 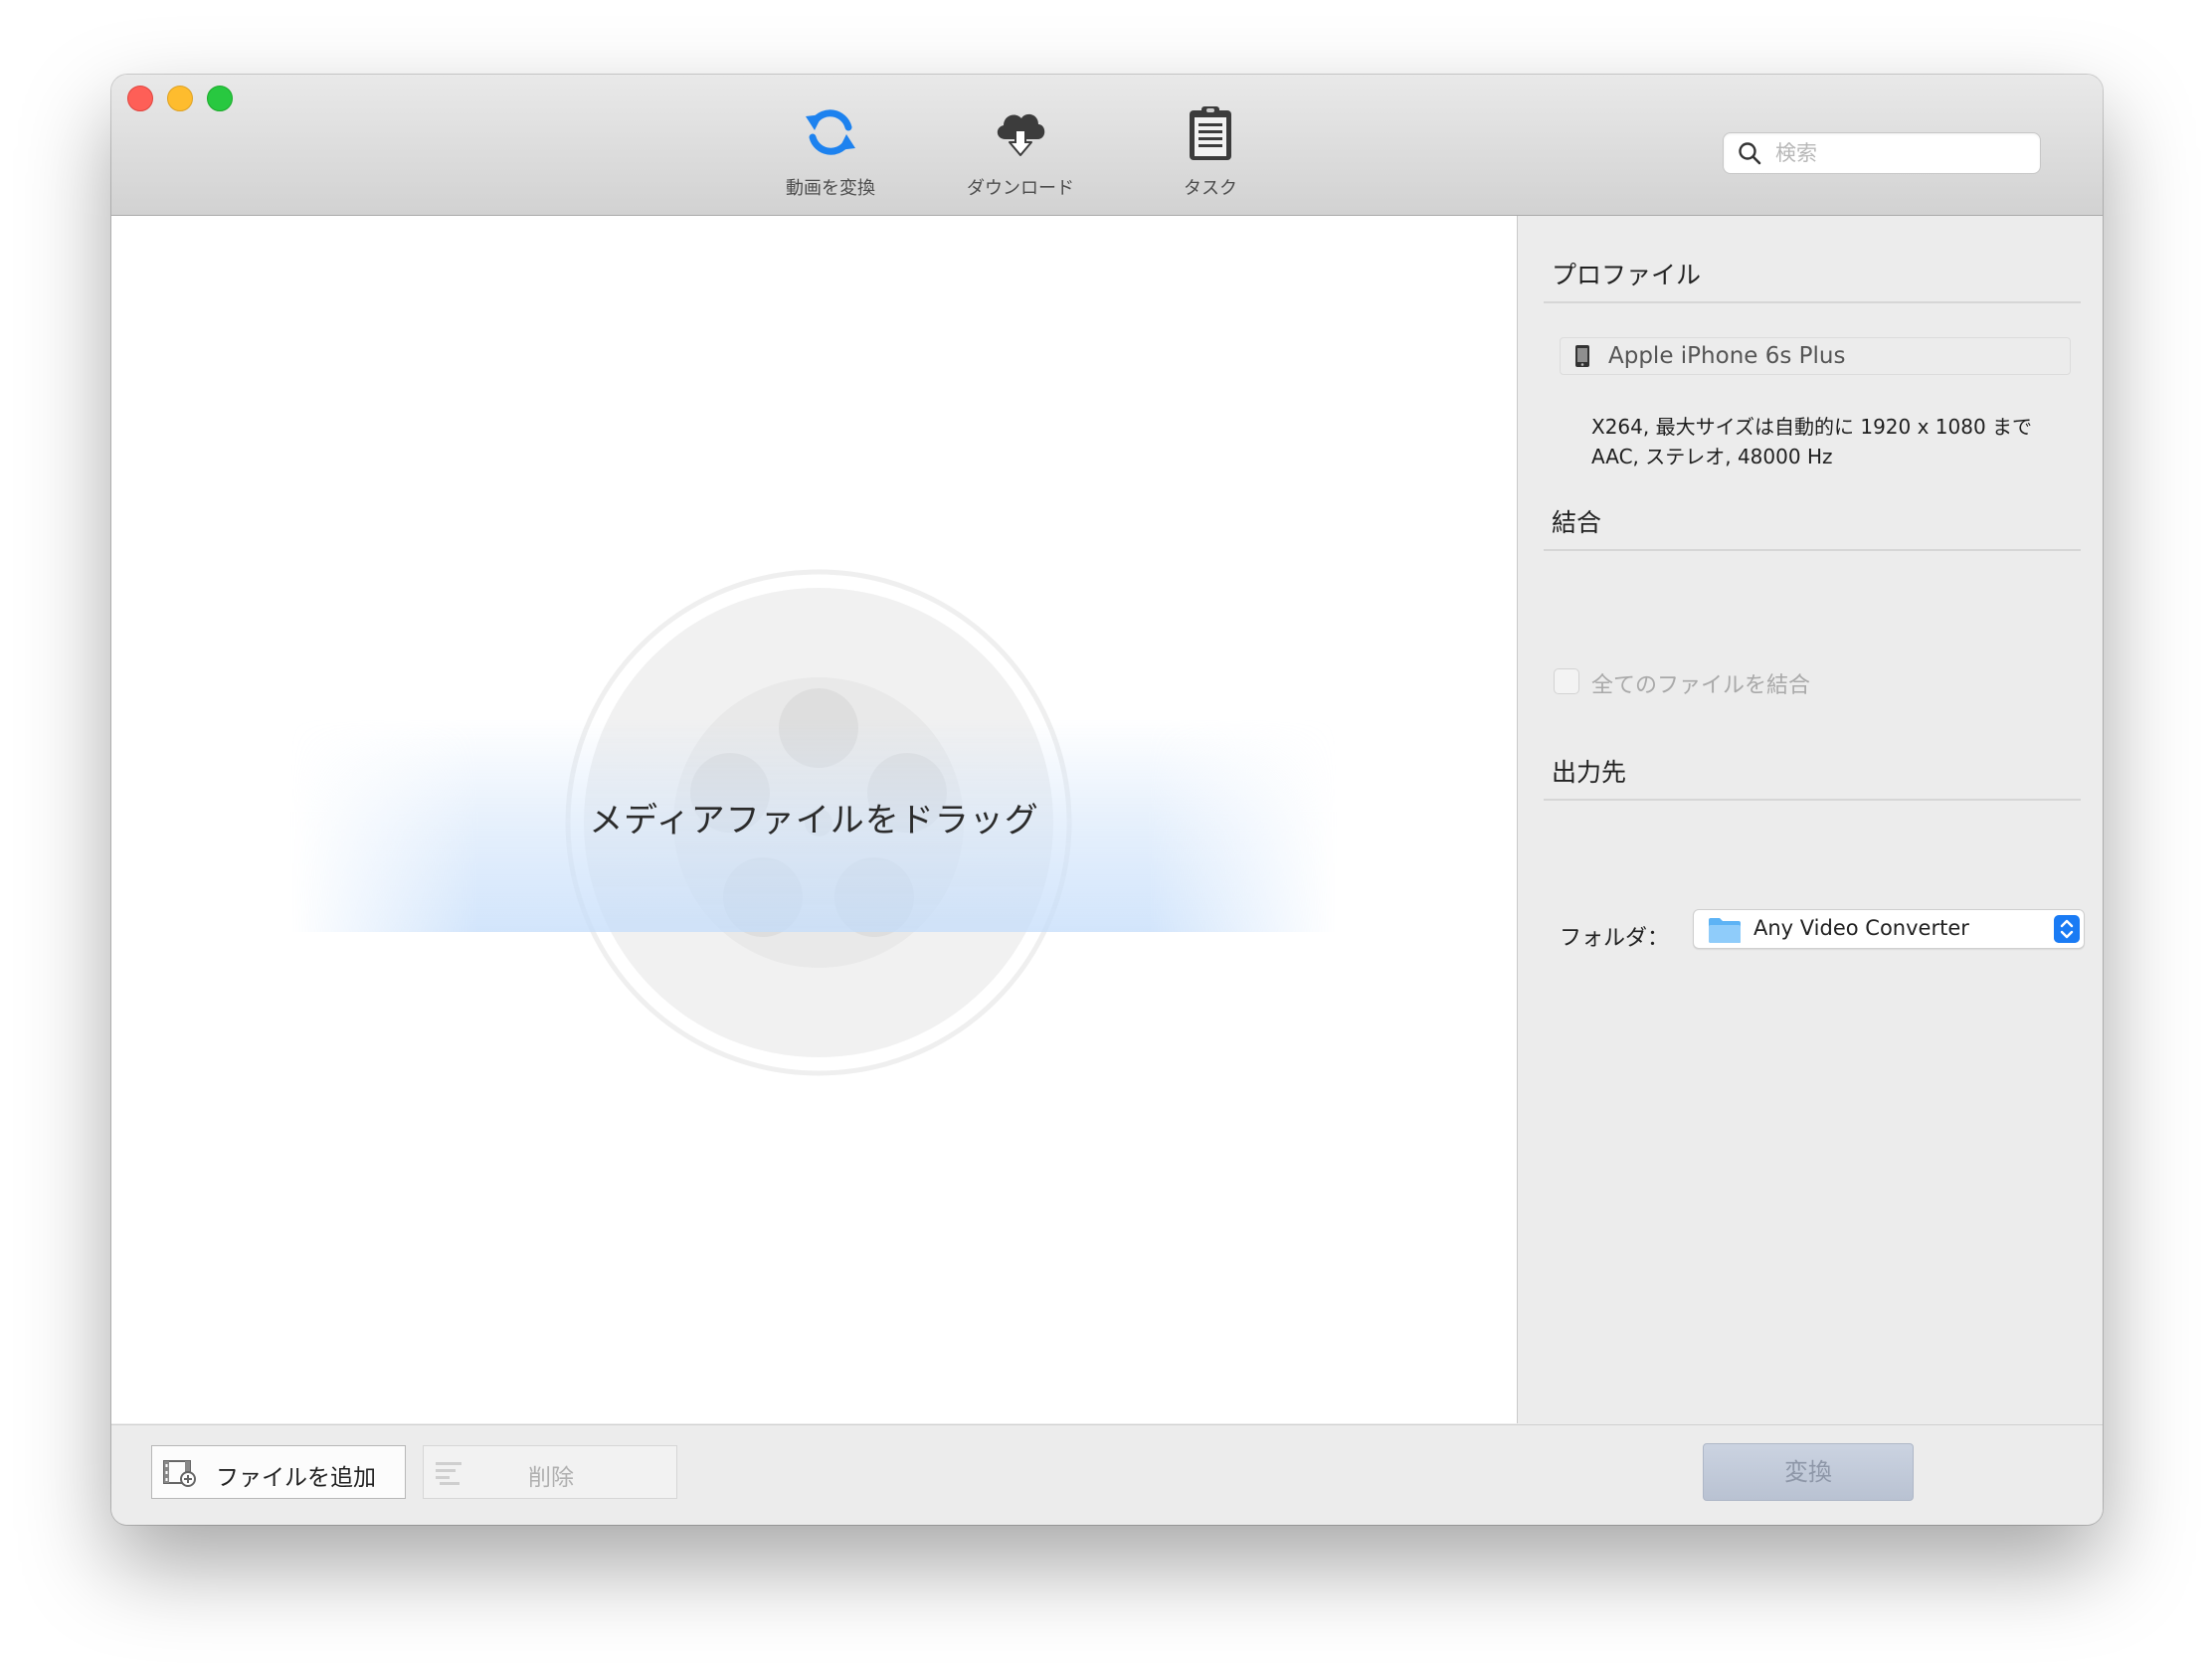 What do you see at coordinates (551, 1478) in the screenshot?
I see `delete-label: 削除` at bounding box center [551, 1478].